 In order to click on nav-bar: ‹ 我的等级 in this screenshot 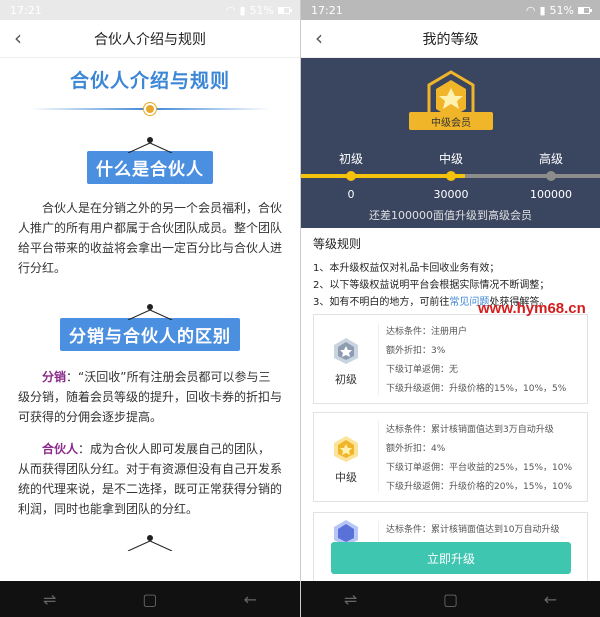, I will do `click(450, 39)`.